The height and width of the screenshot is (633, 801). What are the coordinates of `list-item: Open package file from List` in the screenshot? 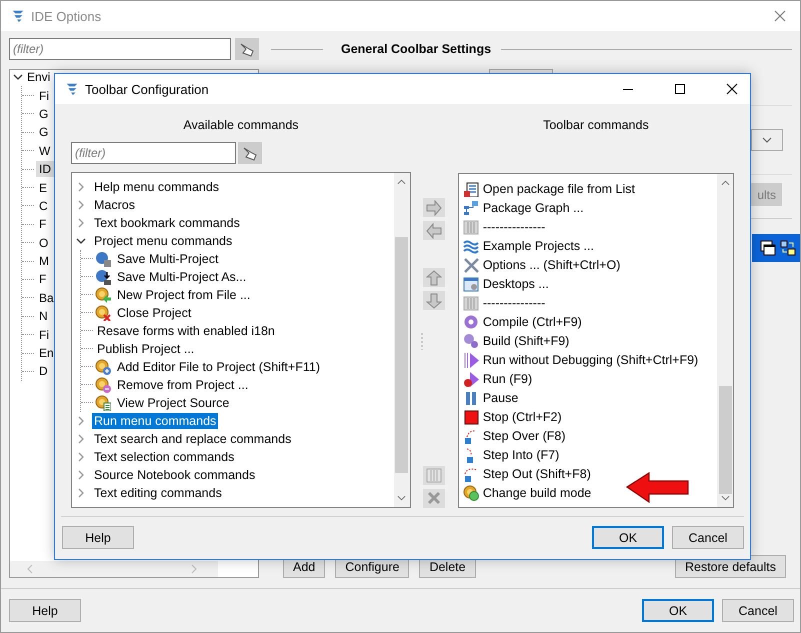 It's located at (558, 188).